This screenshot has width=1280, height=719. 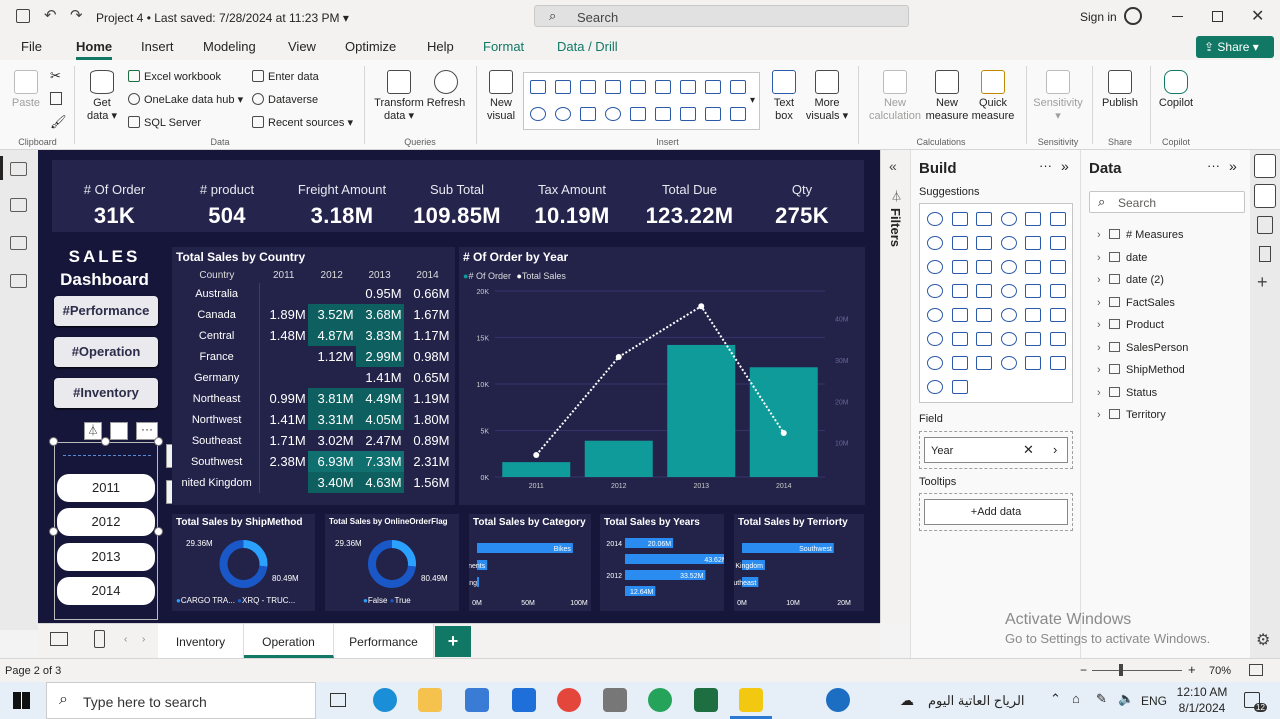 What do you see at coordinates (18, 169) in the screenshot?
I see `report-view-icon` at bounding box center [18, 169].